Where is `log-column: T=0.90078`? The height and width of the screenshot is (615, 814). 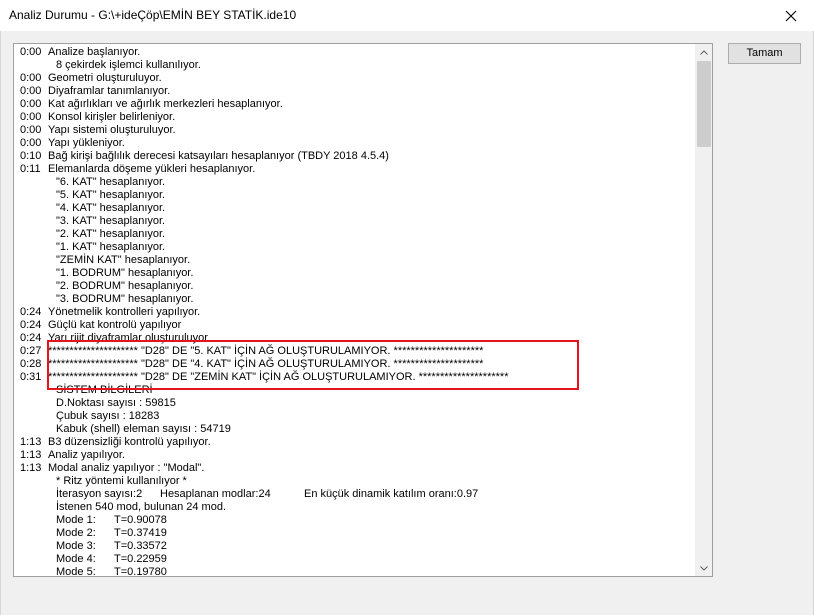 log-column: T=0.90078 is located at coordinates (140, 520).